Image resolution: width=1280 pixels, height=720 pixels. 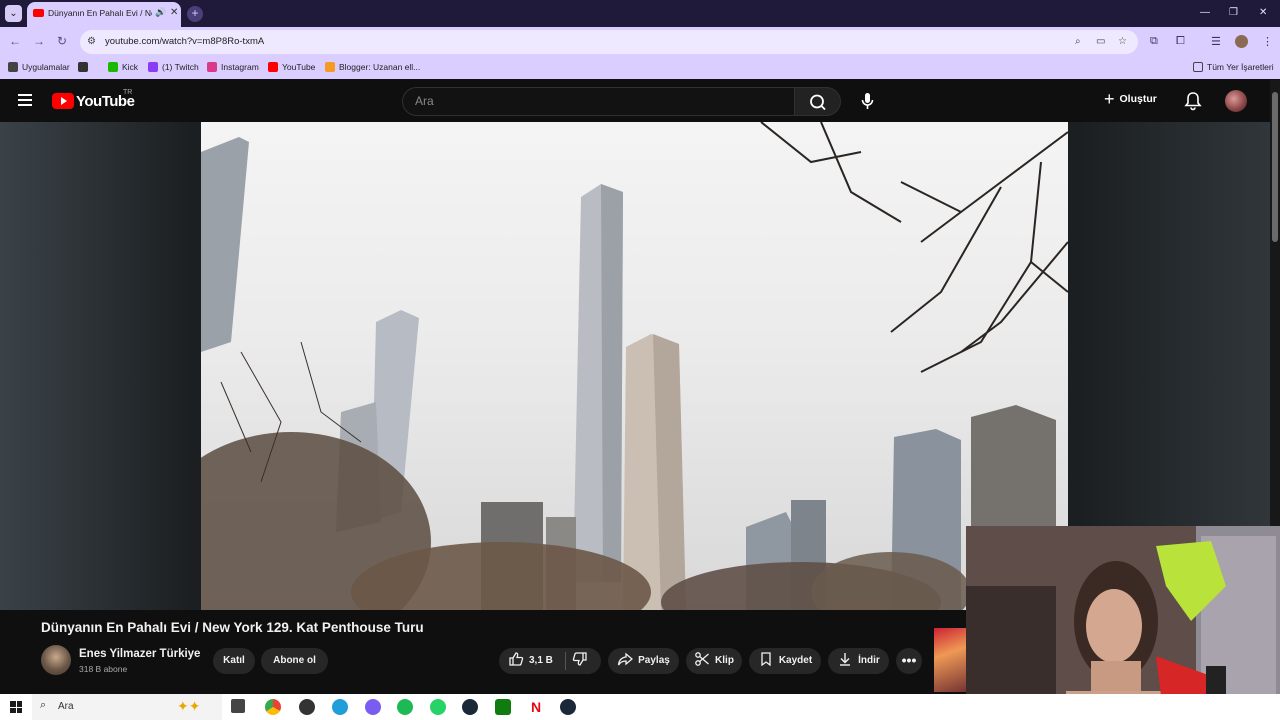 I want to click on thumbs-up-icon, so click(x=516, y=659).